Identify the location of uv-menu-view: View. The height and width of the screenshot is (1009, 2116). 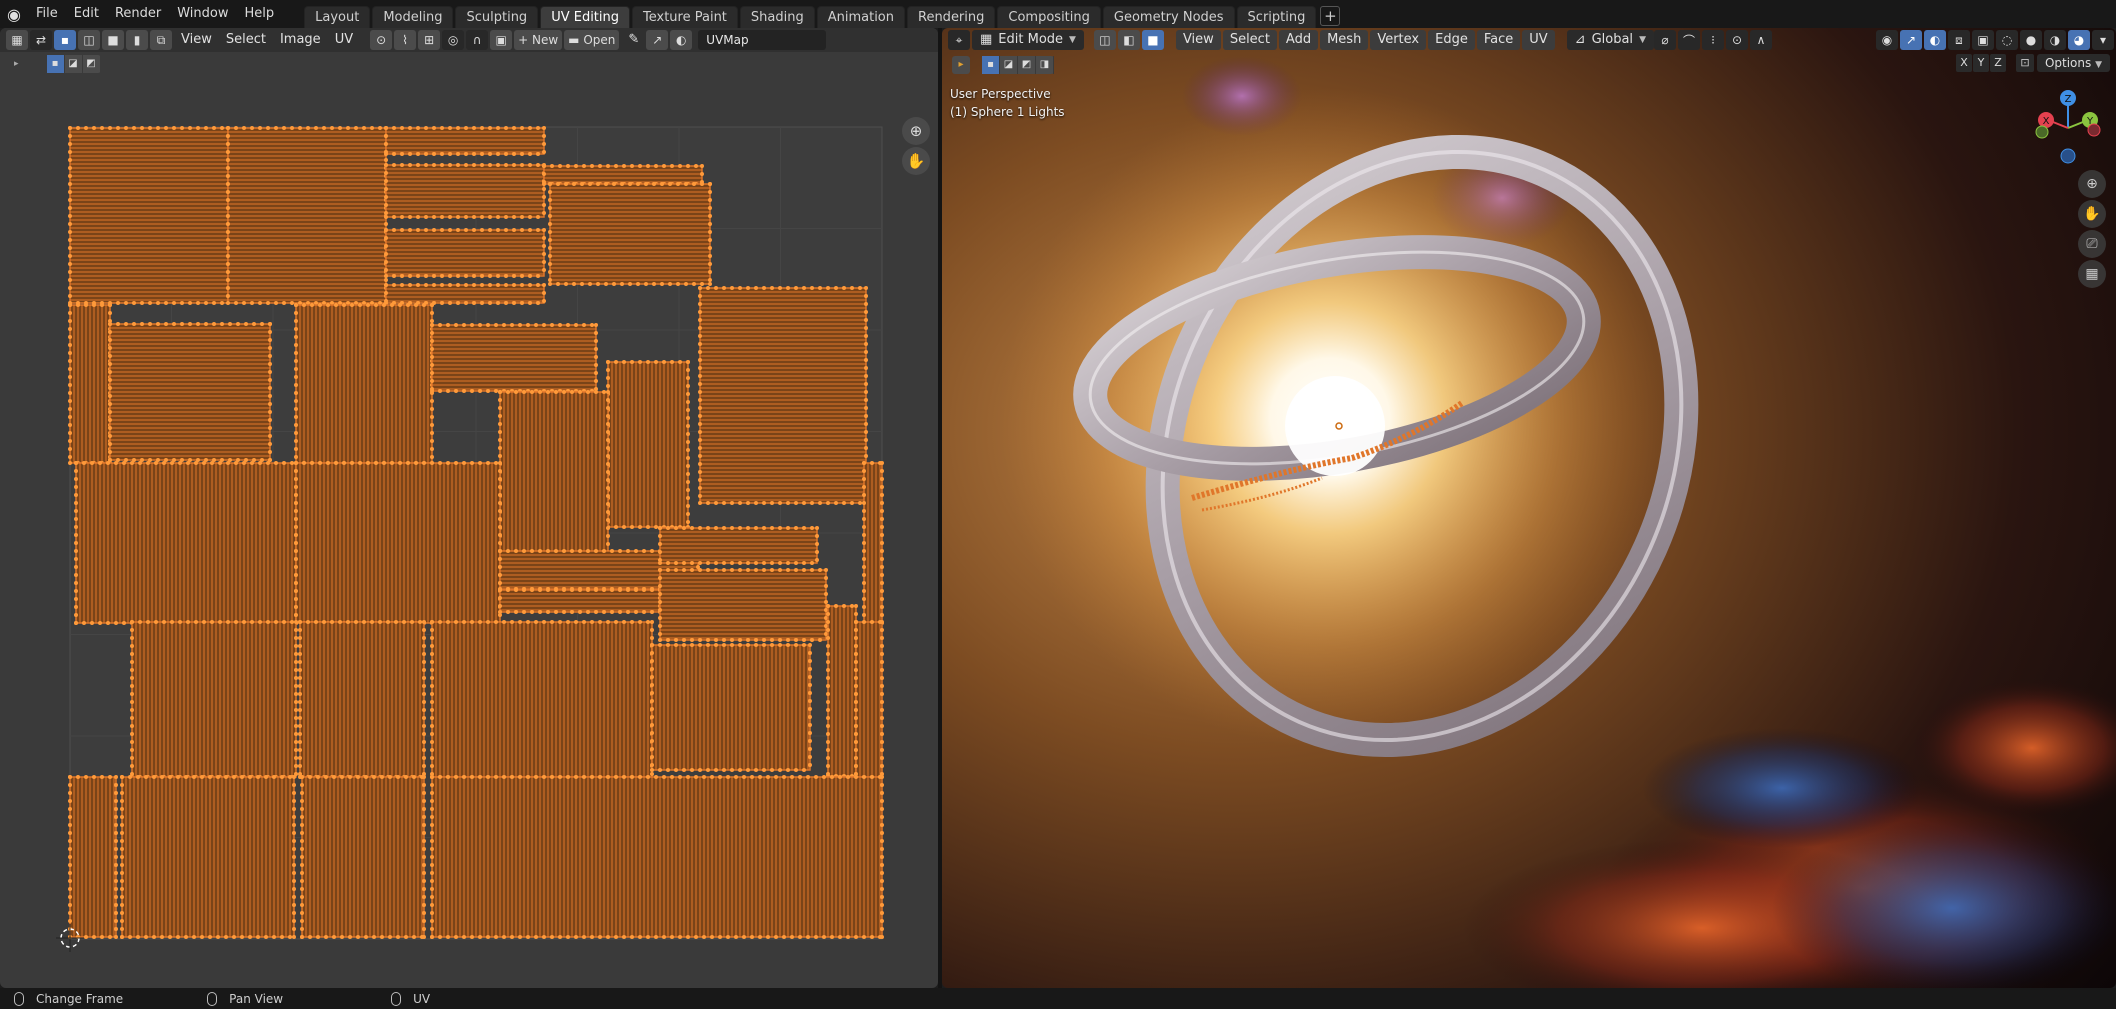
(196, 40).